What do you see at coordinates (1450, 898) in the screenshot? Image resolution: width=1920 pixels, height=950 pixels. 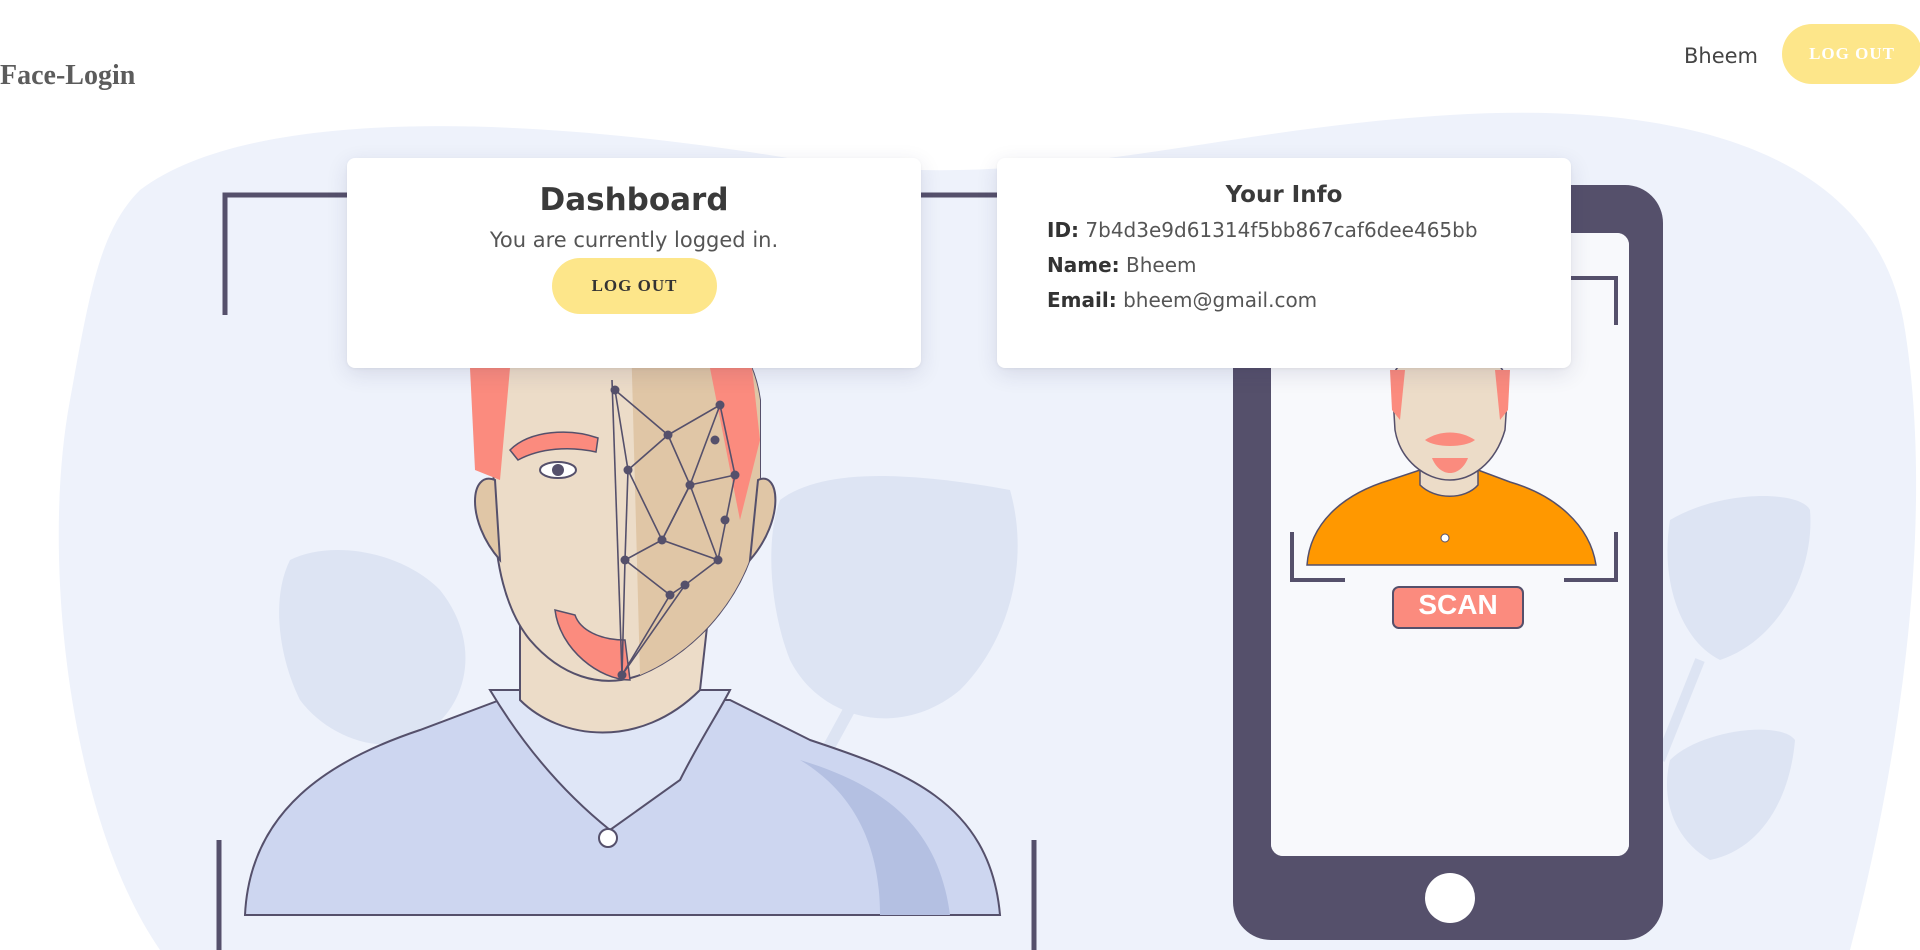 I see `phone-home-button-icon` at bounding box center [1450, 898].